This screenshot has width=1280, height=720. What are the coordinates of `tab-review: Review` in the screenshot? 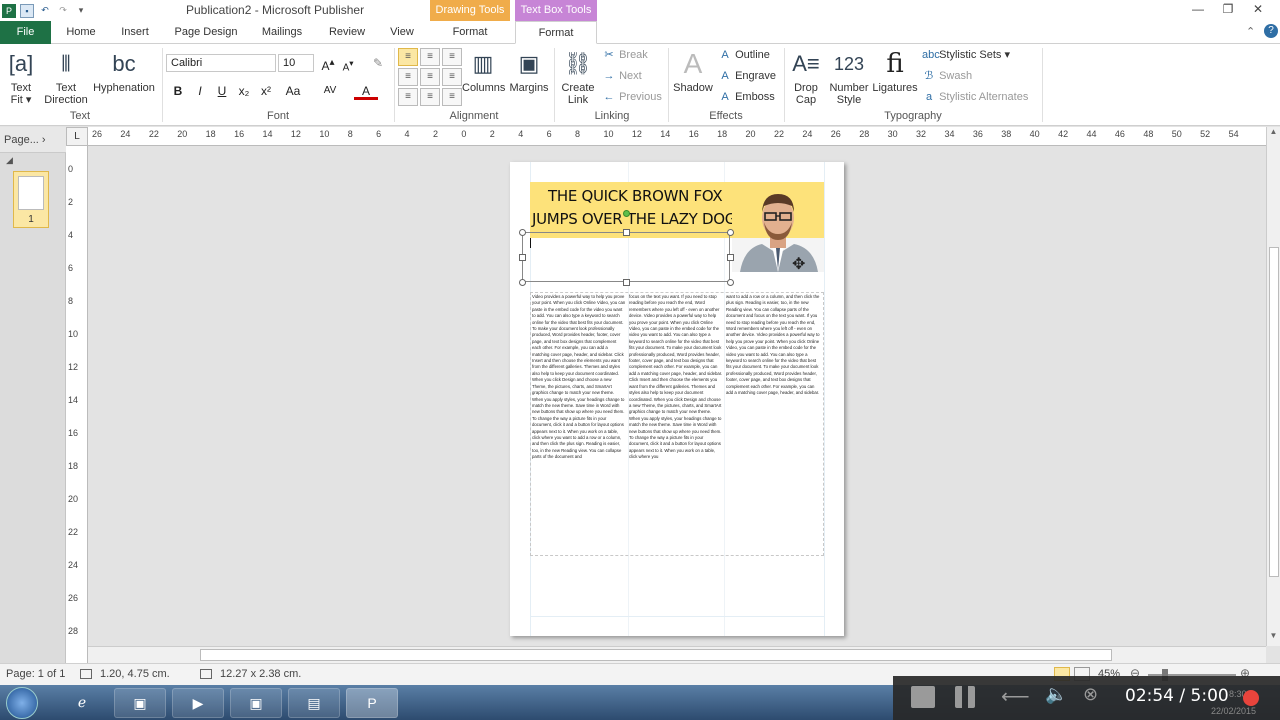 It's located at (347, 32).